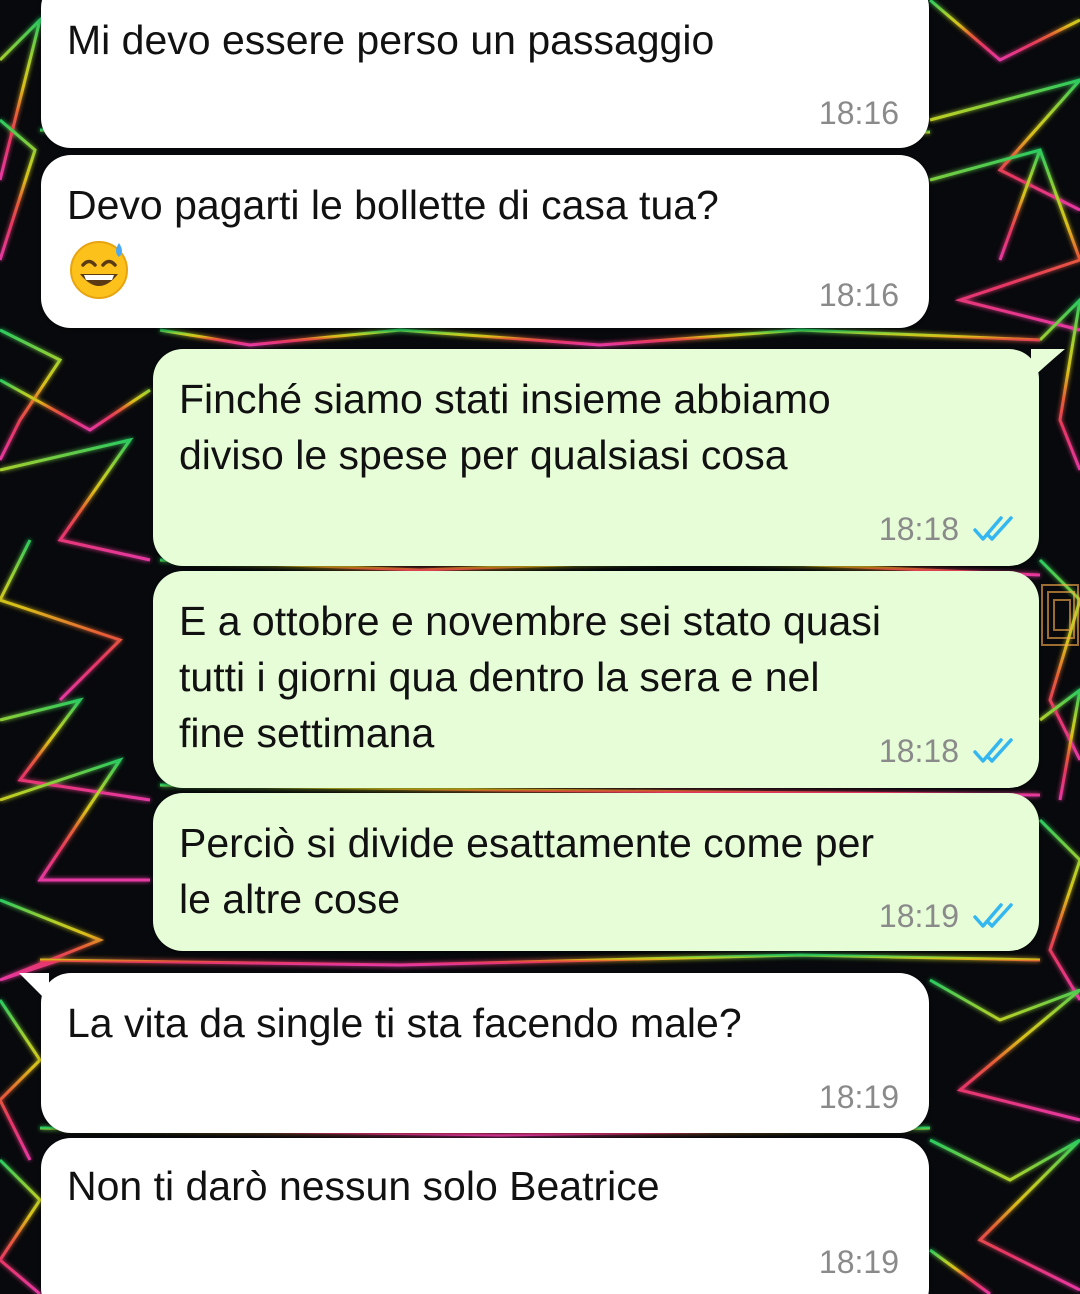  I want to click on message-text: Devo pagarti le bollette di casa tua?, so click(393, 205).